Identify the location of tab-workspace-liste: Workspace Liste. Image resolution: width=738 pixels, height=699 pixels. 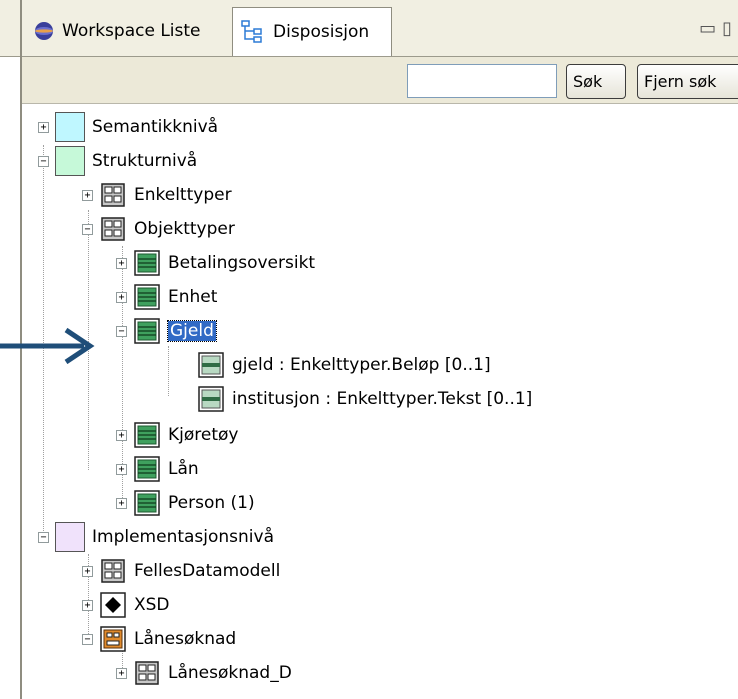
(128, 31).